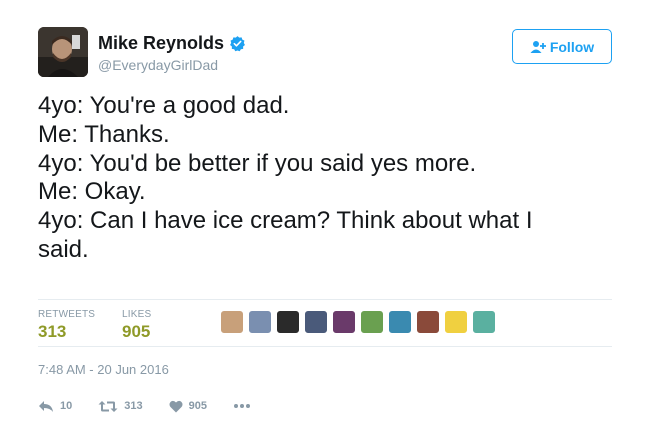 This screenshot has width=650, height=444. Describe the element at coordinates (46, 406) in the screenshot. I see `reply-icon` at that location.